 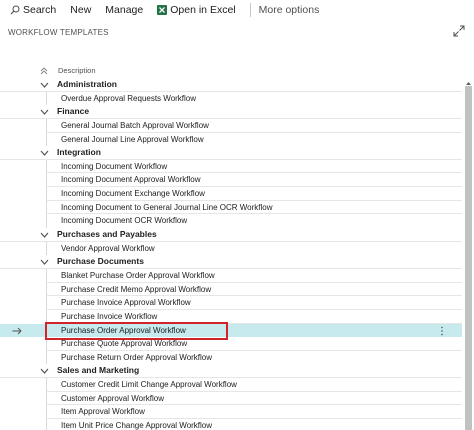 What do you see at coordinates (17, 330) in the screenshot?
I see `arrow-right-icon` at bounding box center [17, 330].